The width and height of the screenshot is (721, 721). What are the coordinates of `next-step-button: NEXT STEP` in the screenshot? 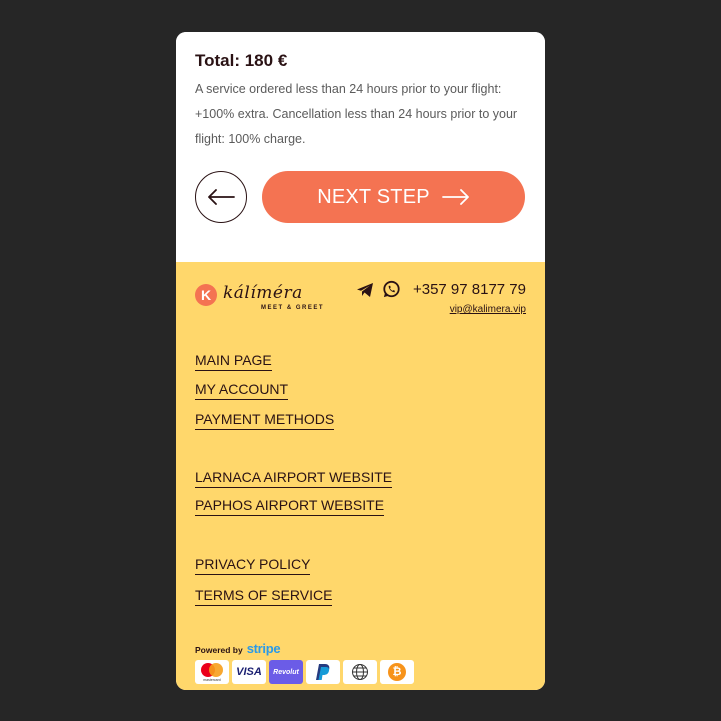 It's located at (393, 197).